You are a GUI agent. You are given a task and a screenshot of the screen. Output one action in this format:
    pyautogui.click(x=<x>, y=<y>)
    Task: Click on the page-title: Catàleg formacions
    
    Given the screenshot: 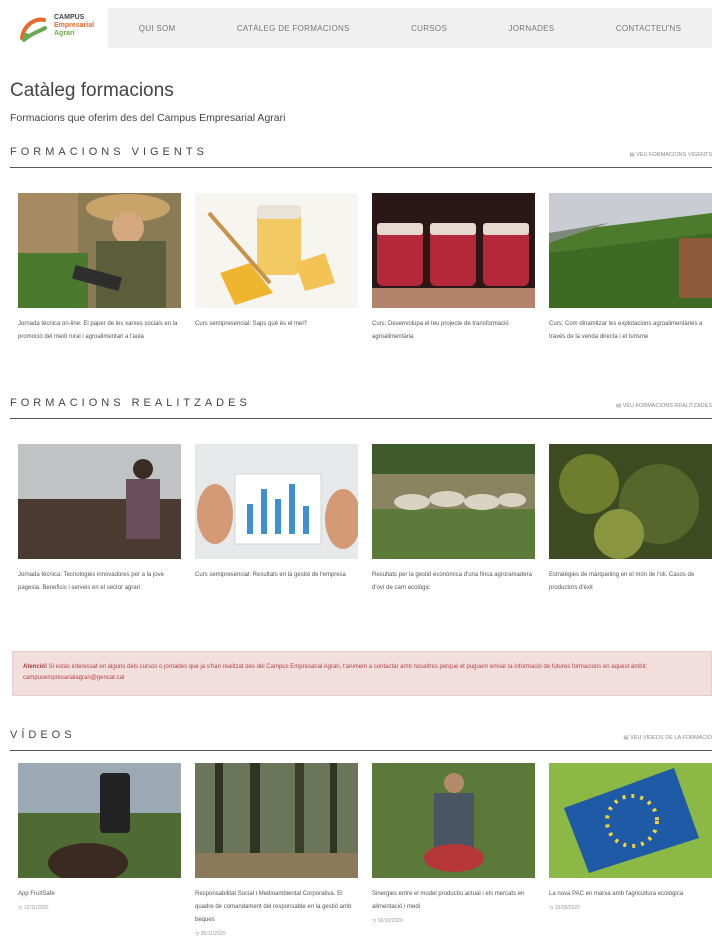 What is the action you would take?
    pyautogui.click(x=92, y=90)
    